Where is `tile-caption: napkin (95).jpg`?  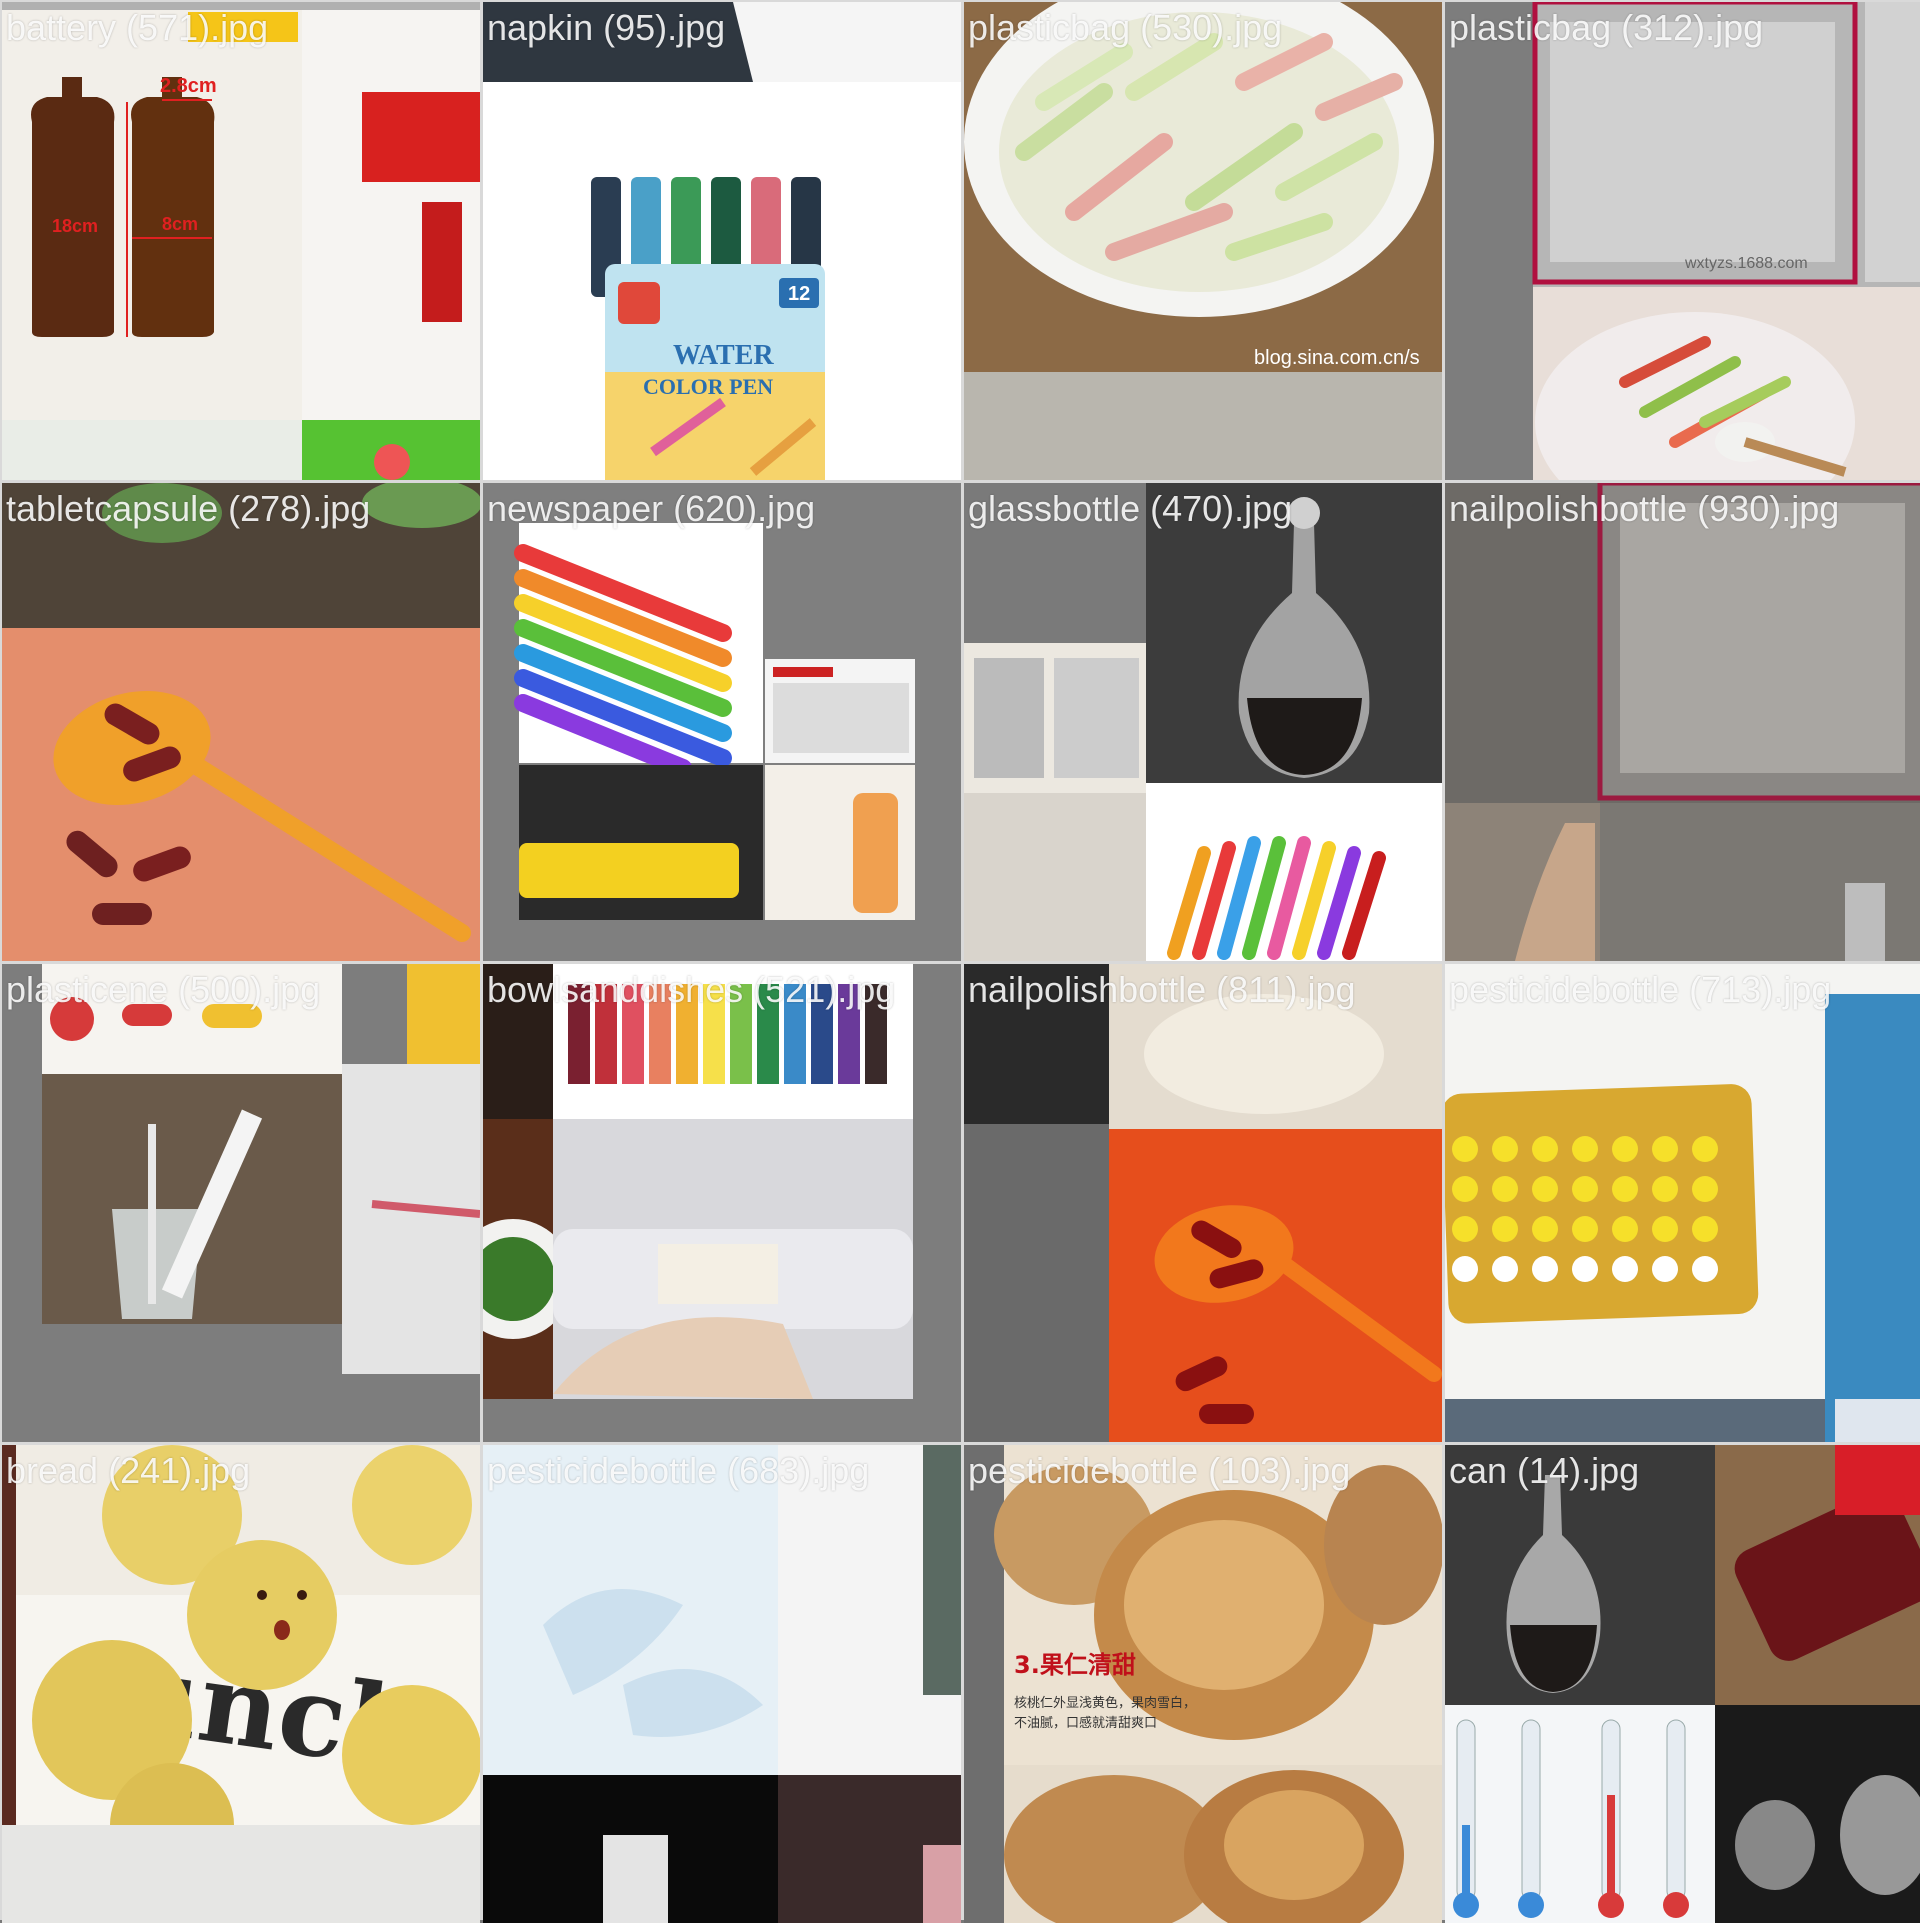 tile-caption: napkin (95).jpg is located at coordinates (606, 27).